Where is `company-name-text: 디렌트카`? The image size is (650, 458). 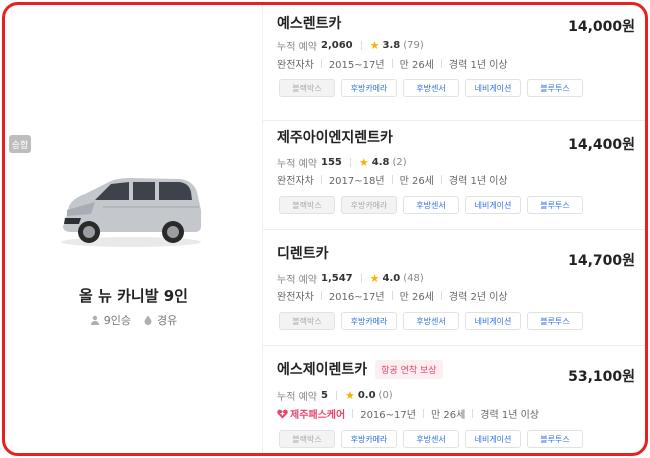 company-name-text: 디렌트카 is located at coordinates (303, 254).